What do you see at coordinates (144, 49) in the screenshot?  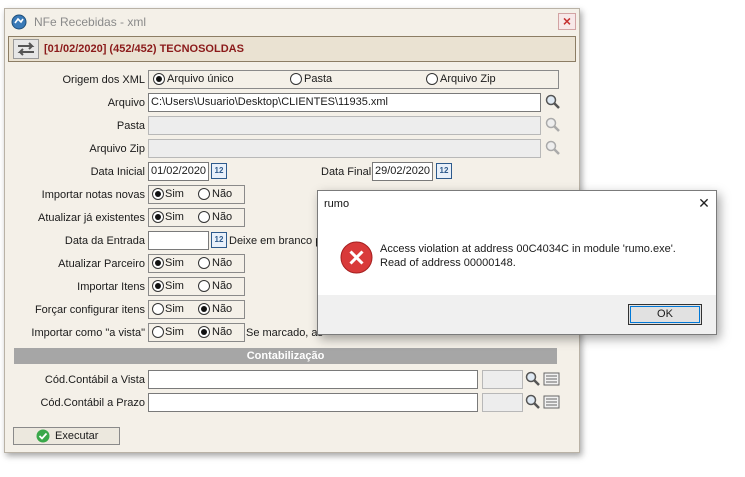 I see `header-text: [01/02/2020] (452/452) TECNOSOLDAS` at bounding box center [144, 49].